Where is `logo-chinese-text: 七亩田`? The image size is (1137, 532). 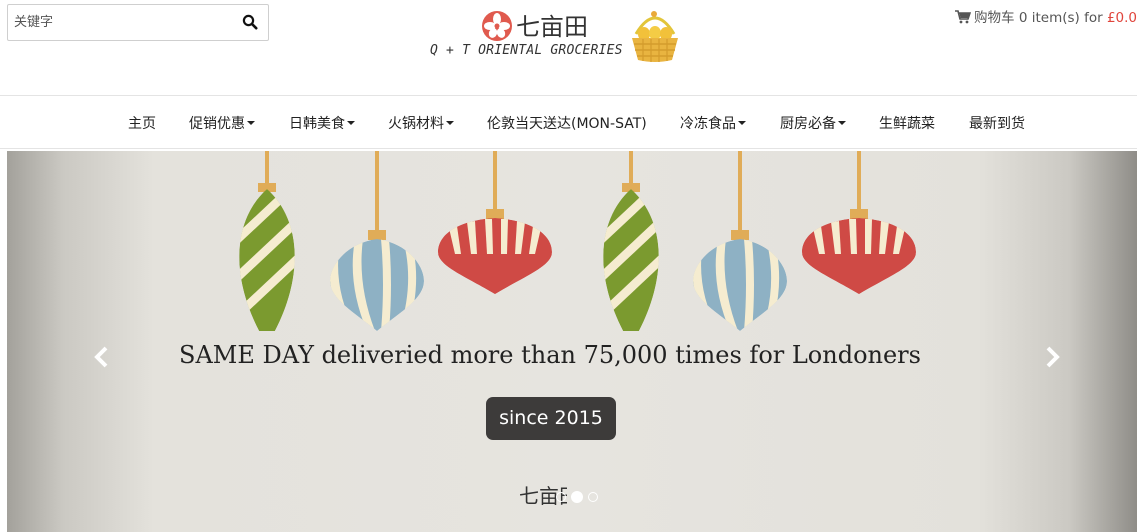 logo-chinese-text: 七亩田 is located at coordinates (551, 26).